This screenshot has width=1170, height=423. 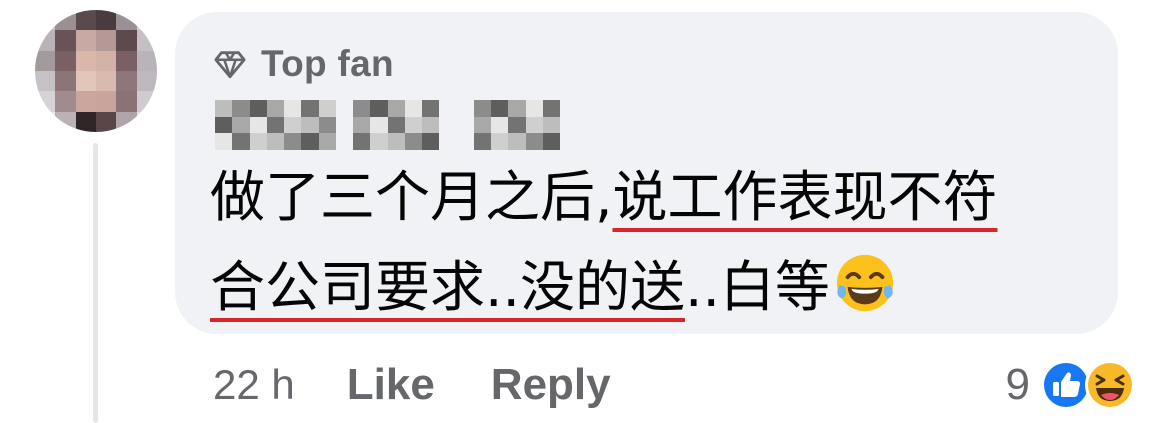 I want to click on reactions-summary: 9, so click(x=1071, y=385).